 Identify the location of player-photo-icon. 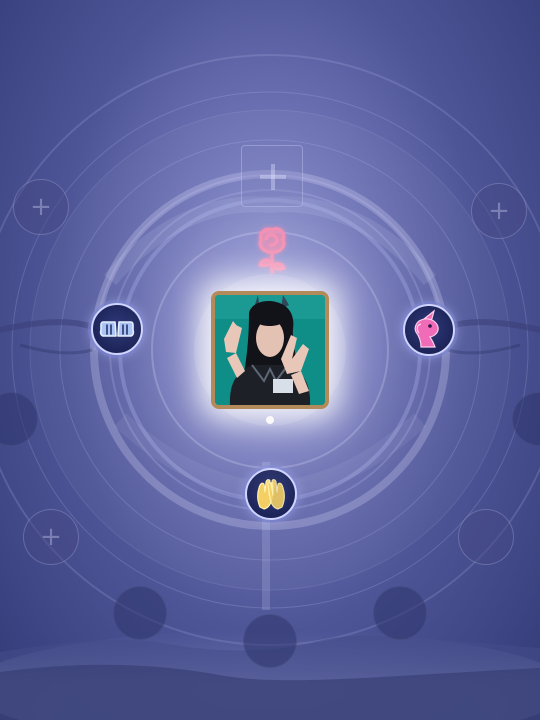
(270, 350).